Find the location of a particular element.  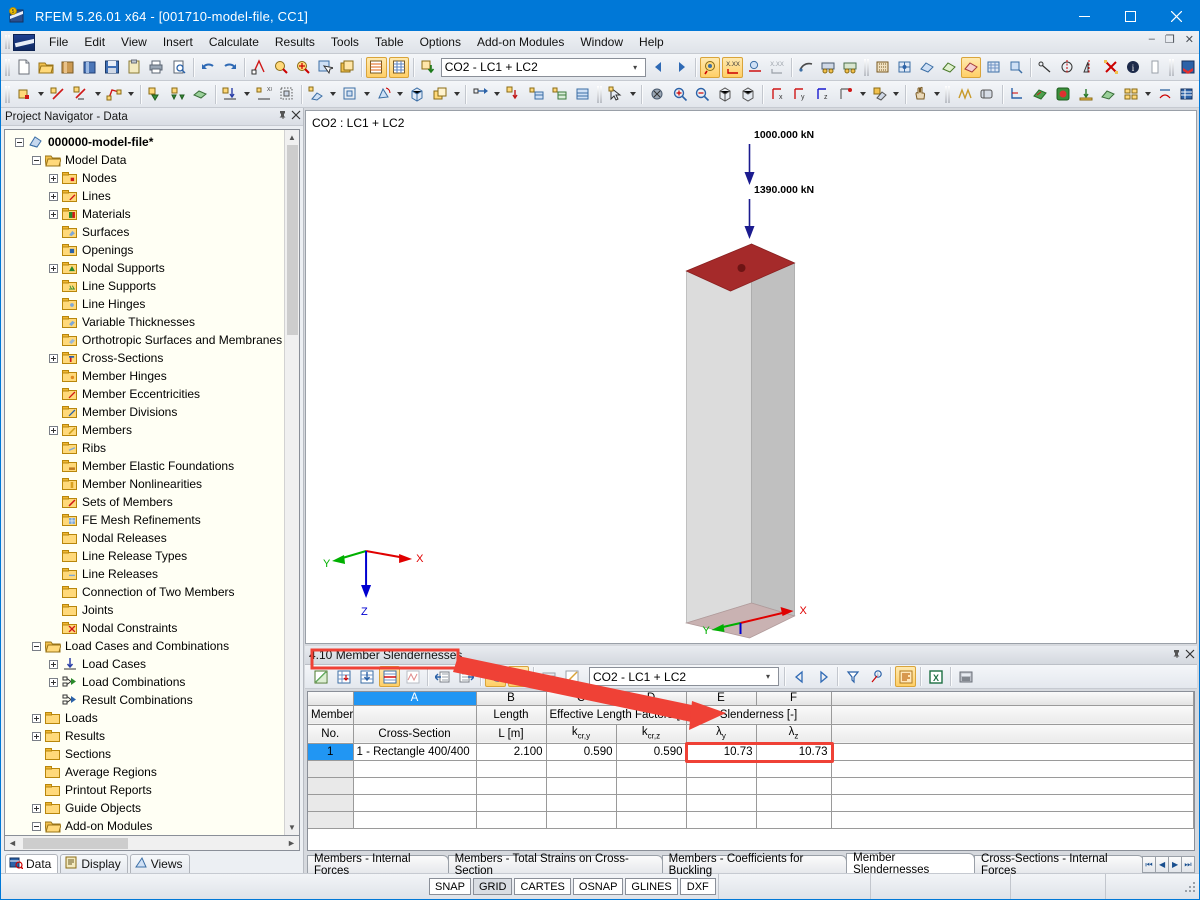

navigator-tab-views: Views is located at coordinates (159, 863).